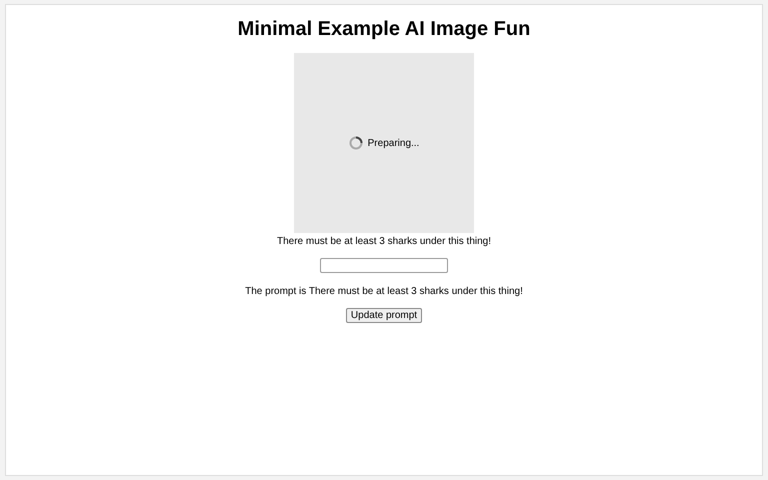  I want to click on prompt-input, so click(384, 265).